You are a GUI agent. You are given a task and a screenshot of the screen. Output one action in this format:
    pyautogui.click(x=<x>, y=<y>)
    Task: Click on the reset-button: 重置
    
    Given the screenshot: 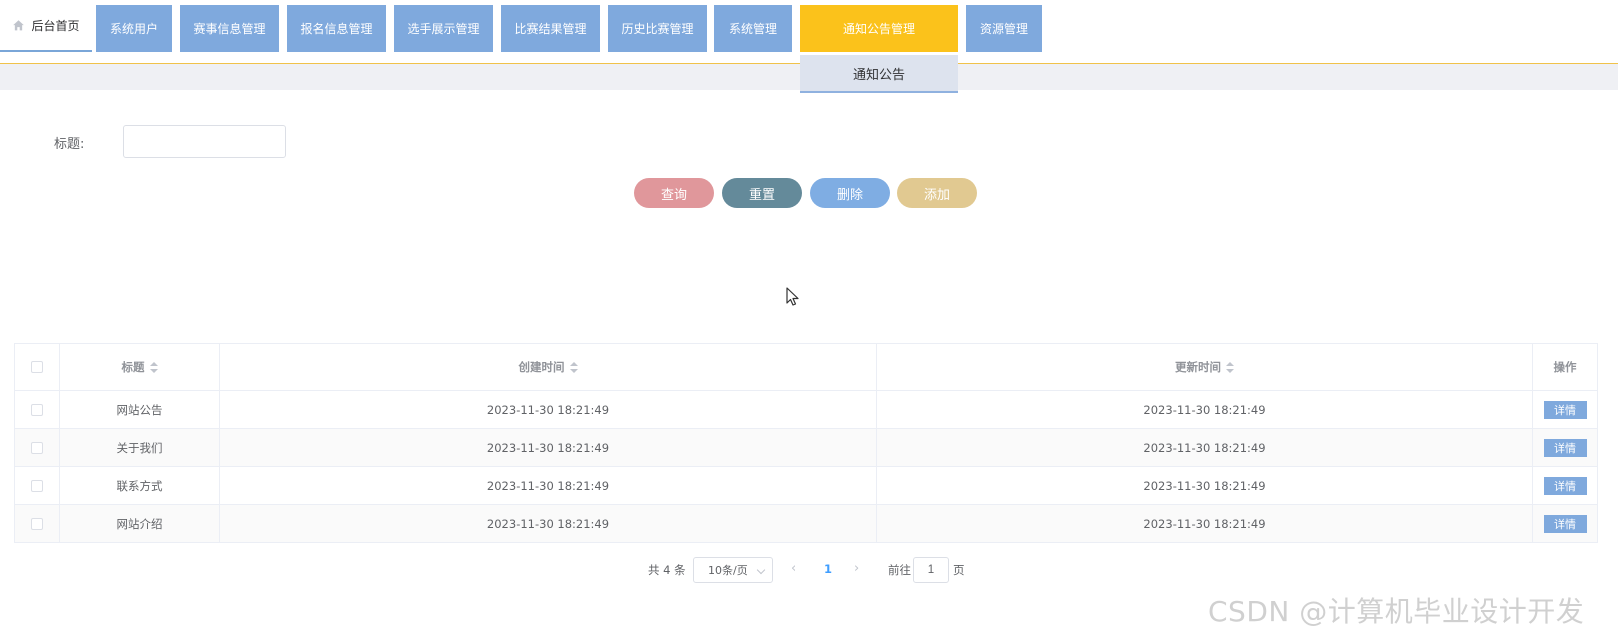 What is the action you would take?
    pyautogui.click(x=762, y=193)
    